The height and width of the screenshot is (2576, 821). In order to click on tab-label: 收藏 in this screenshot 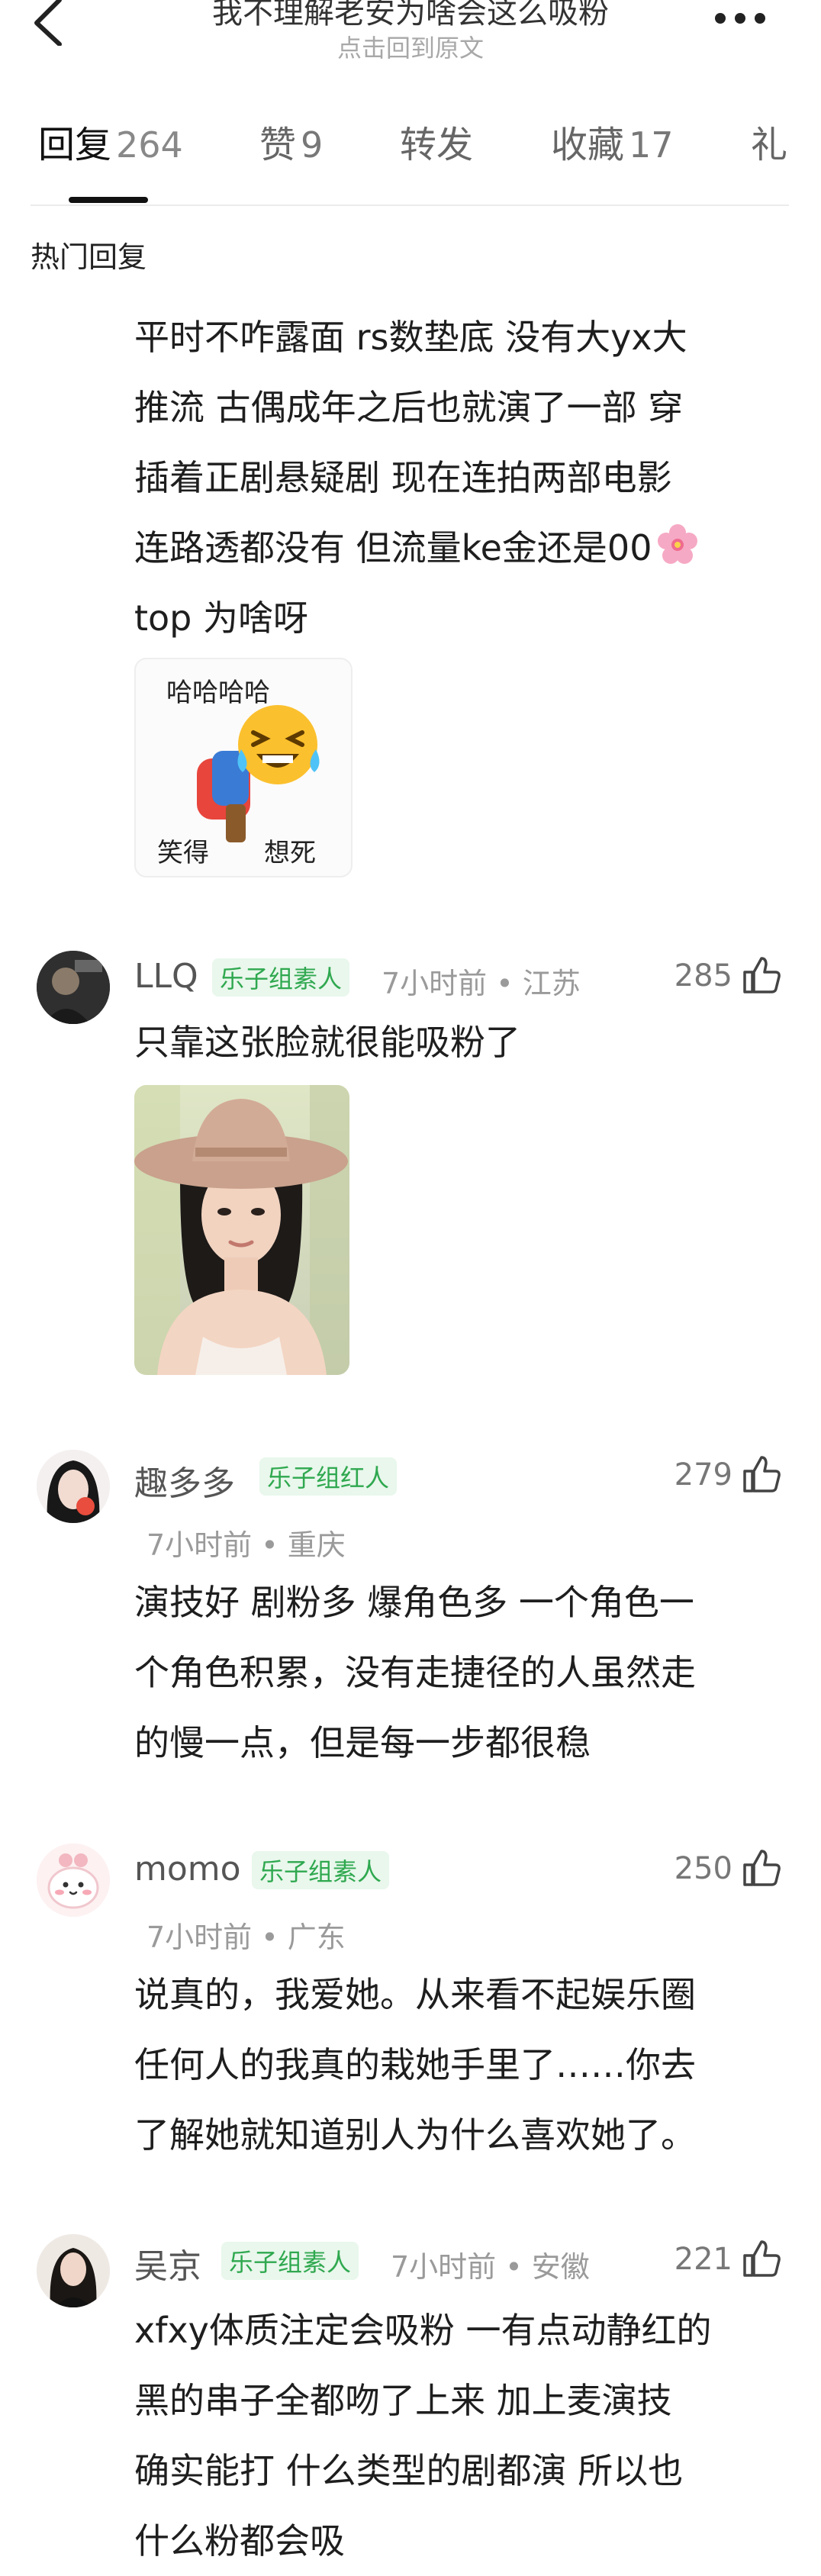, I will do `click(588, 145)`.